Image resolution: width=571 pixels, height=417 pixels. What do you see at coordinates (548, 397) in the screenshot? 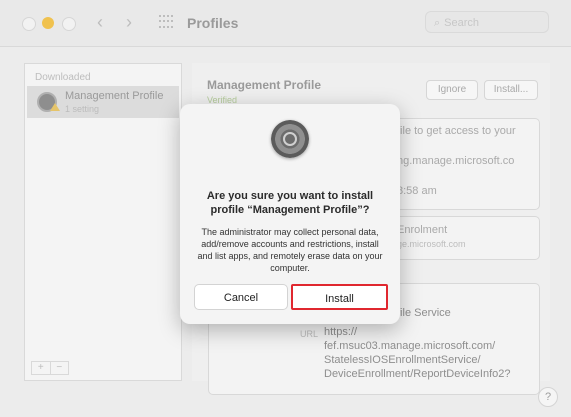
I see `help-button: ?` at bounding box center [548, 397].